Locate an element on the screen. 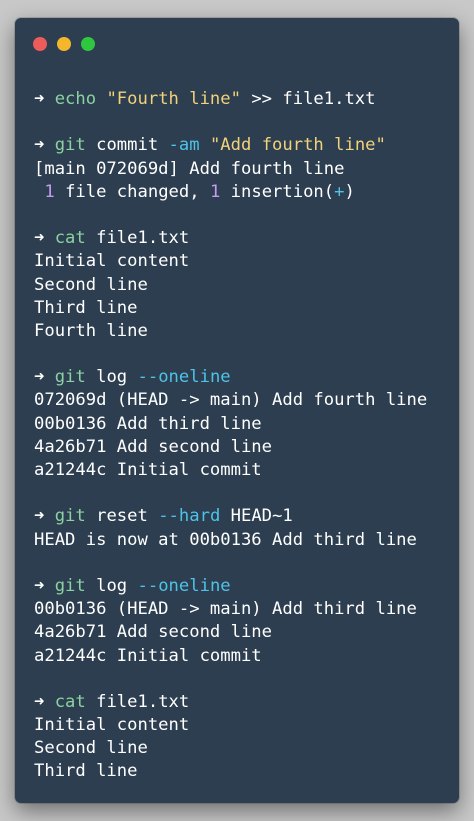 Image resolution: width=474 pixels, height=821 pixels. text-segment: file changed, is located at coordinates (132, 191).